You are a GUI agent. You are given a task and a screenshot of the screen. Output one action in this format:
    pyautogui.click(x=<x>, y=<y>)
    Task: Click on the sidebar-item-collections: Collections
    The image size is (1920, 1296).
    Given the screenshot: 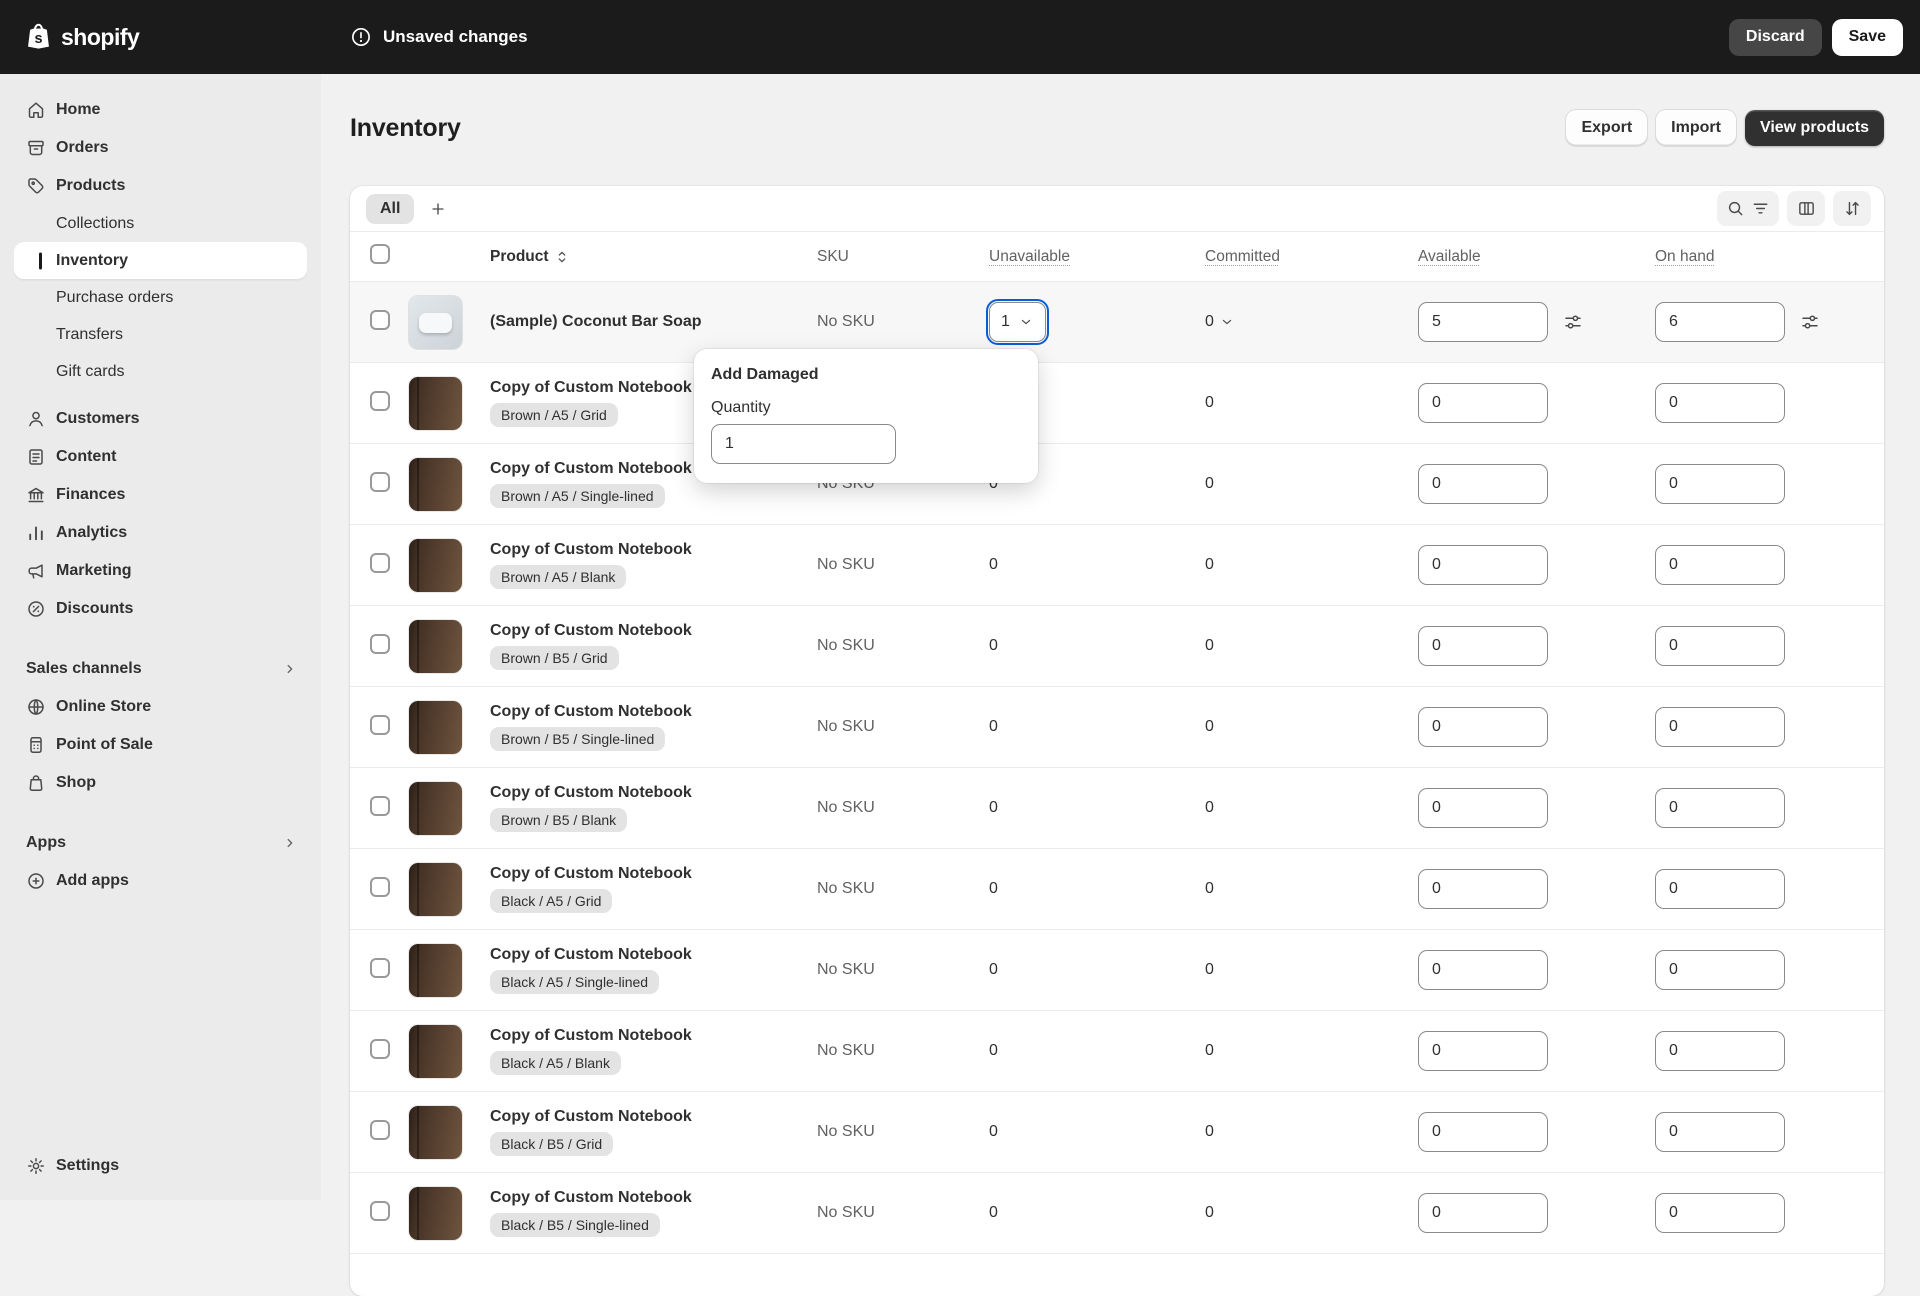 What is the action you would take?
    pyautogui.click(x=160, y=223)
    